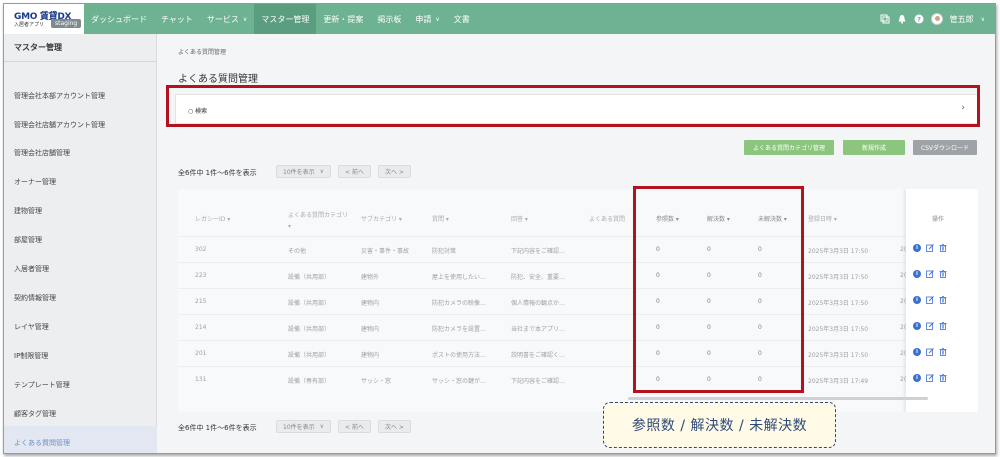 This screenshot has width=1000, height=457. What do you see at coordinates (309, 381) in the screenshot?
I see `table-cell: 設備（専有部）` at bounding box center [309, 381].